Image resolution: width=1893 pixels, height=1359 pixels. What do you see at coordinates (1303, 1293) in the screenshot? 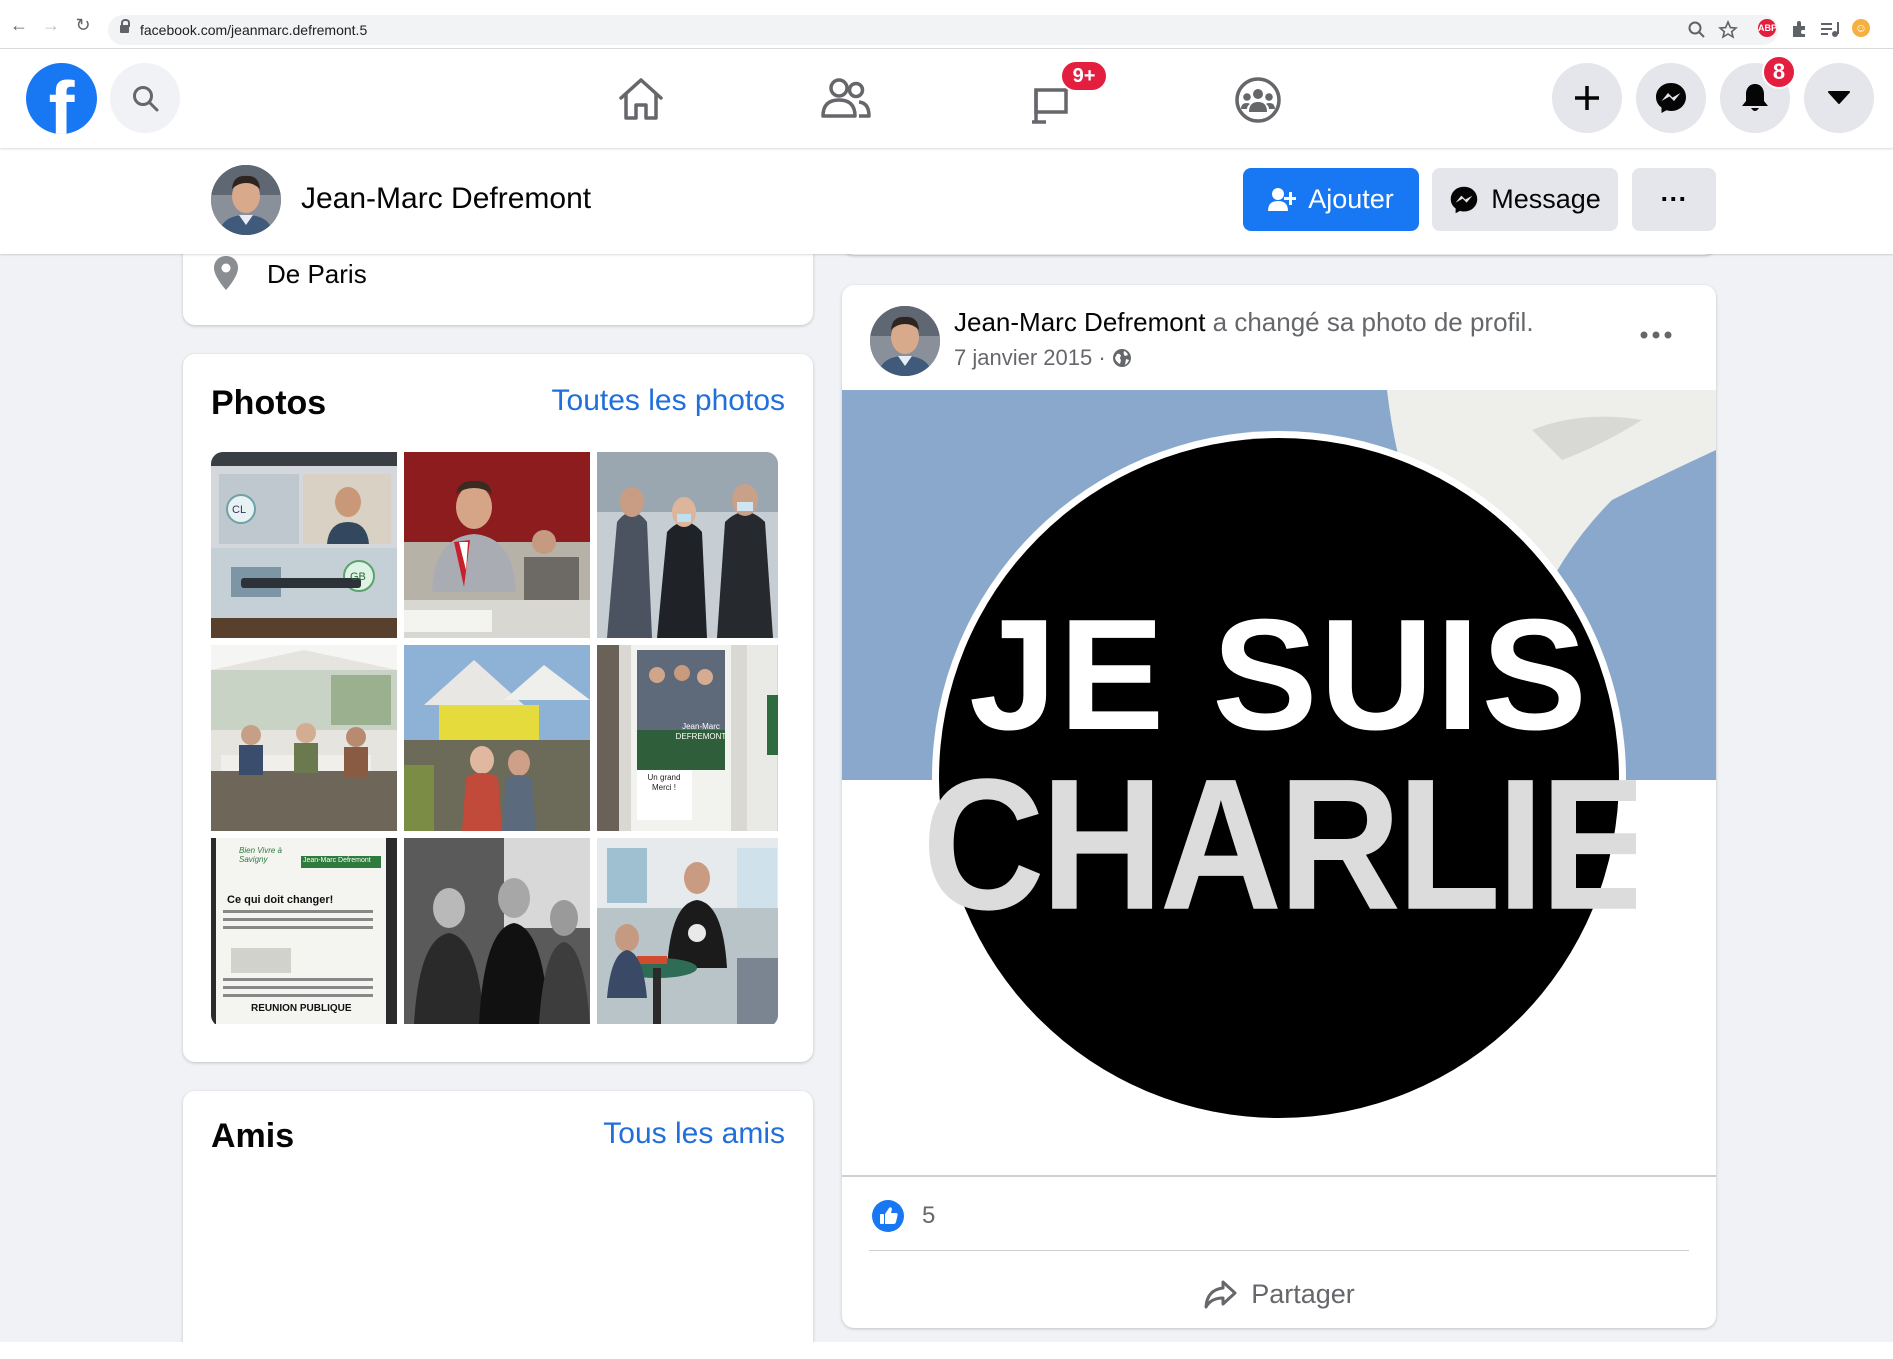
I see `share-label: Partager` at bounding box center [1303, 1293].